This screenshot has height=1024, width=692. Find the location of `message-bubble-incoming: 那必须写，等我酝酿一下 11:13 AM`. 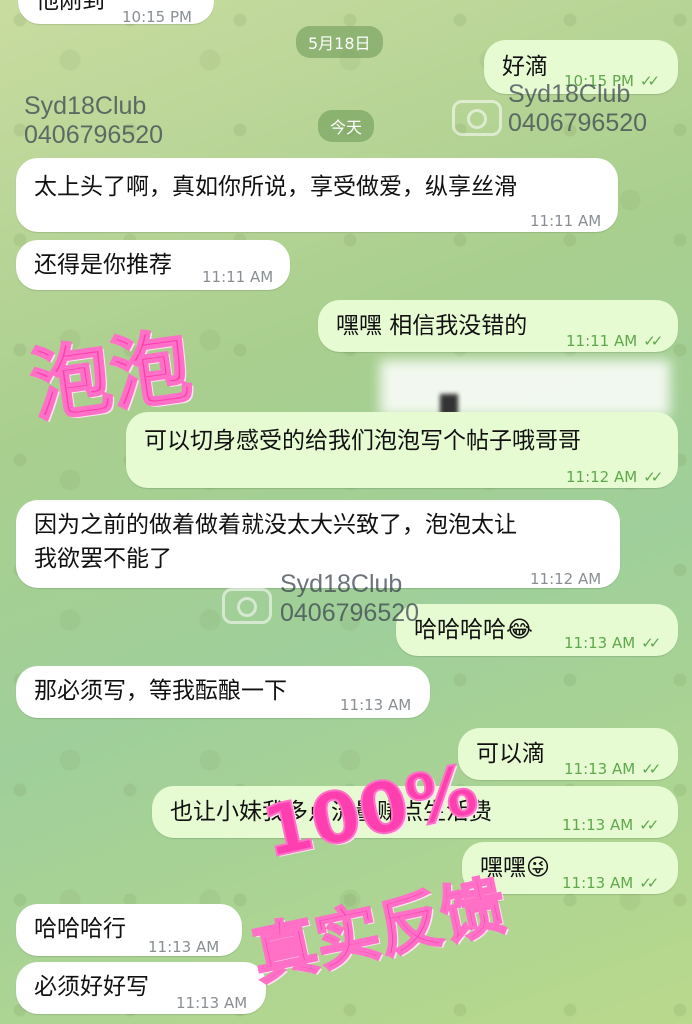

message-bubble-incoming: 那必须写，等我酝酿一下 11:13 AM is located at coordinates (223, 692).